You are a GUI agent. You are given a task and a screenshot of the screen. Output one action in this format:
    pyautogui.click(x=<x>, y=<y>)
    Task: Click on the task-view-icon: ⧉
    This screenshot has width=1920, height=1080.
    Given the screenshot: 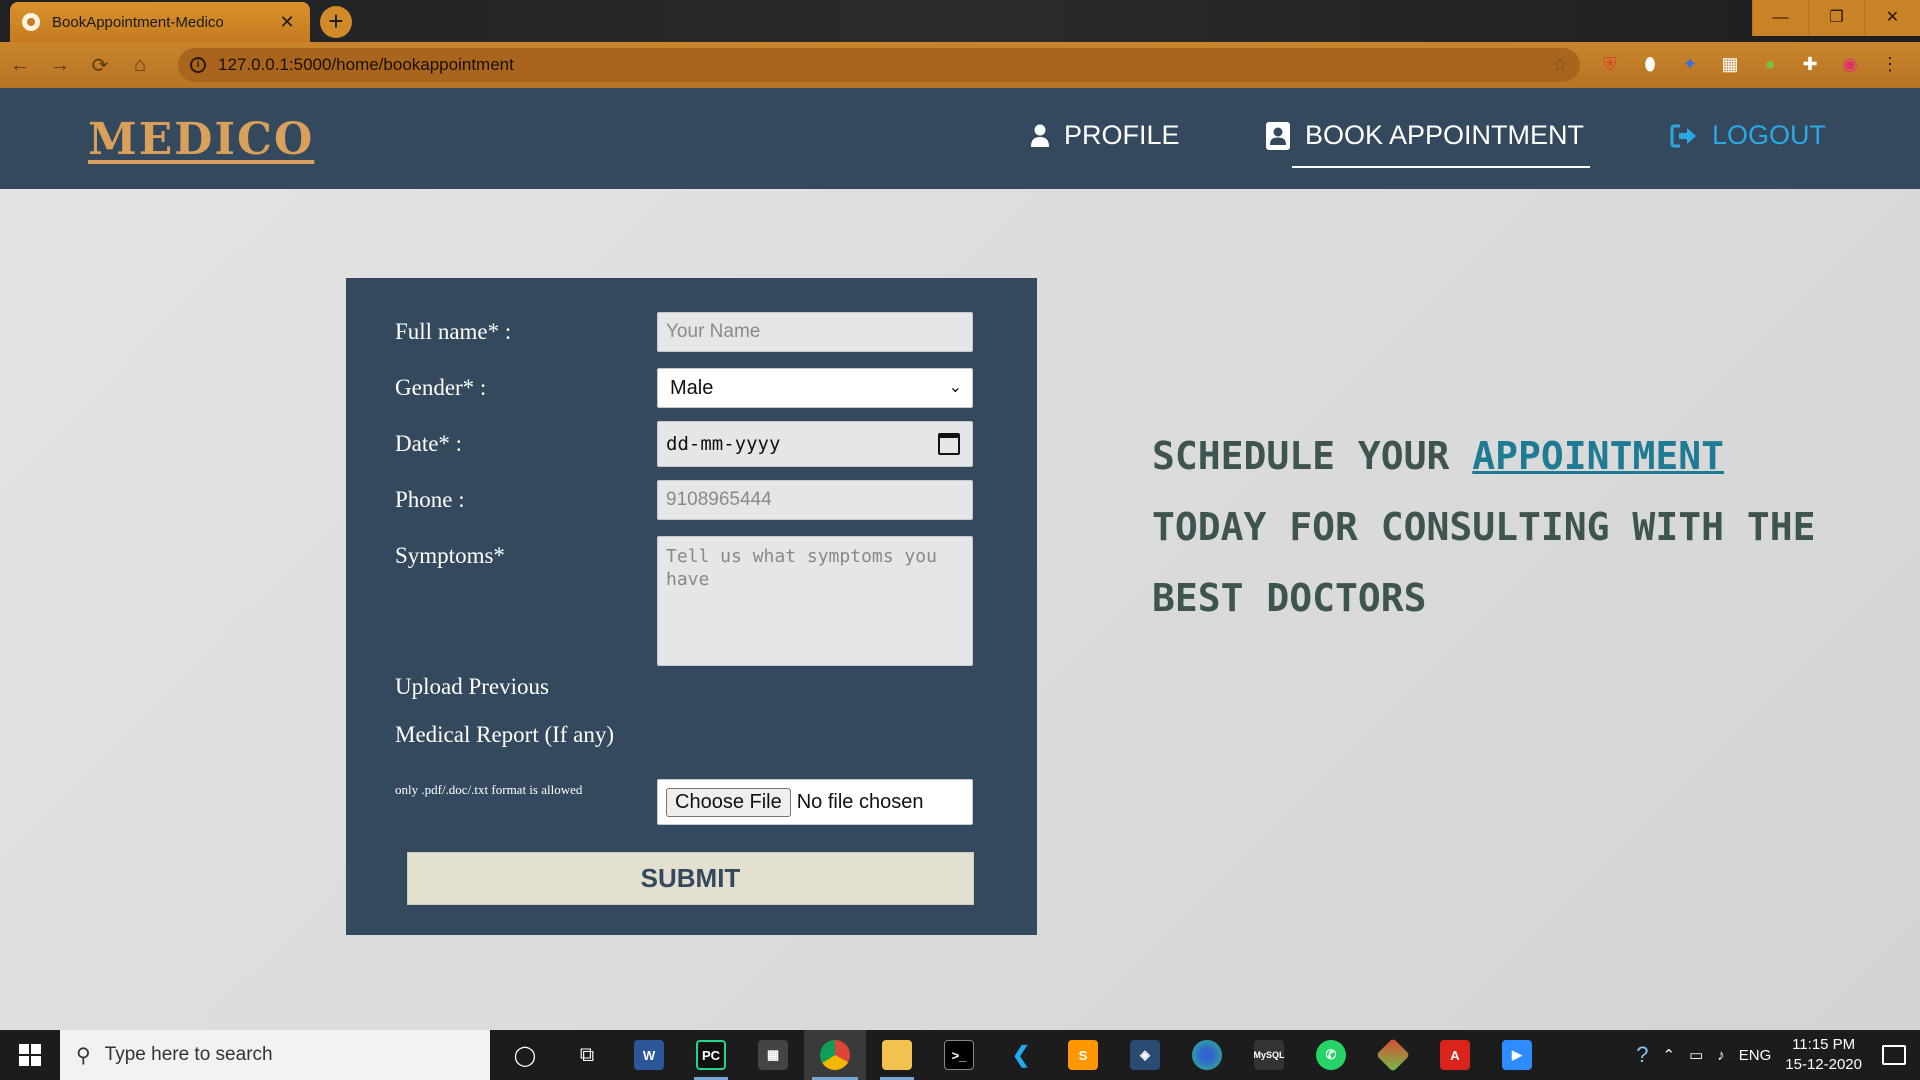 What is the action you would take?
    pyautogui.click(x=587, y=1055)
    